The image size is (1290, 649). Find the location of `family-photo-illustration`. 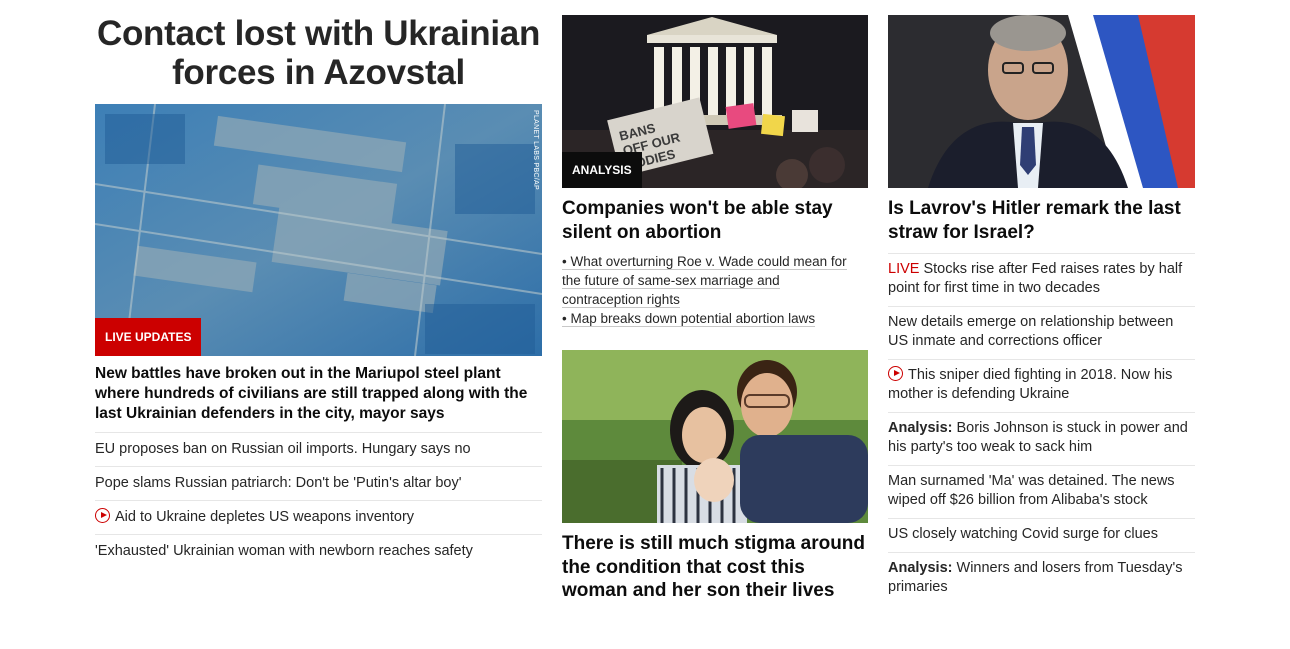

family-photo-illustration is located at coordinates (715, 436).